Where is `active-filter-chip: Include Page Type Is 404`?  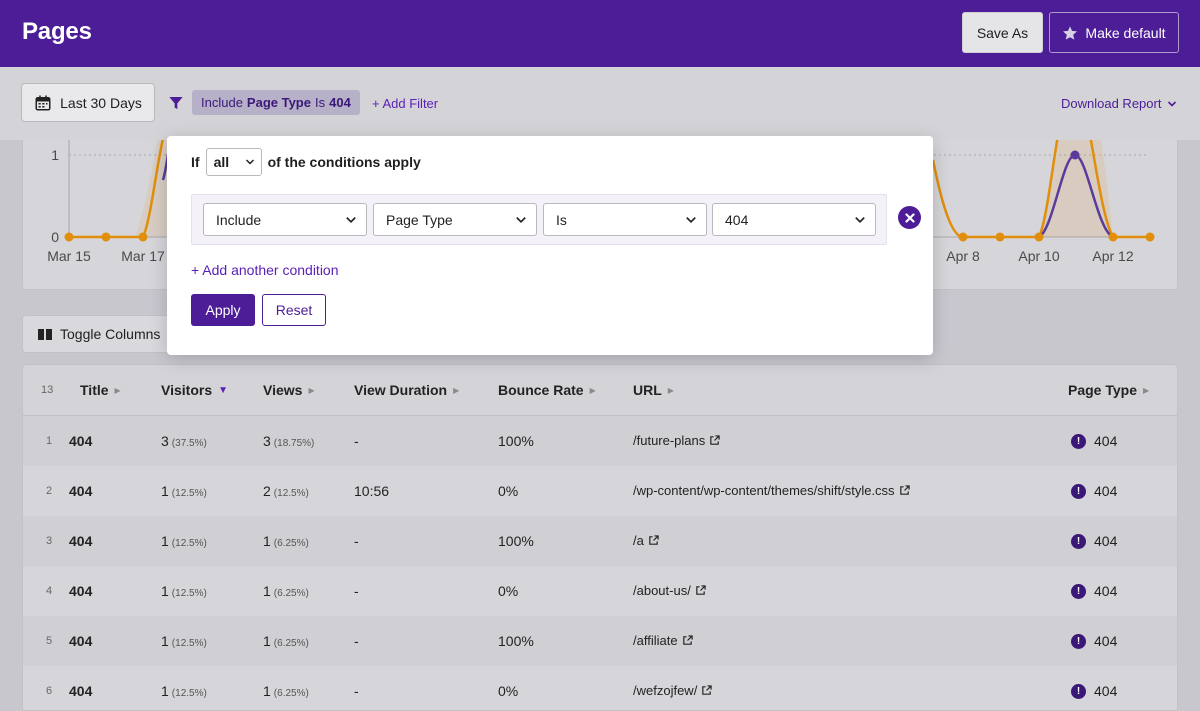 active-filter-chip: Include Page Type Is 404 is located at coordinates (276, 102).